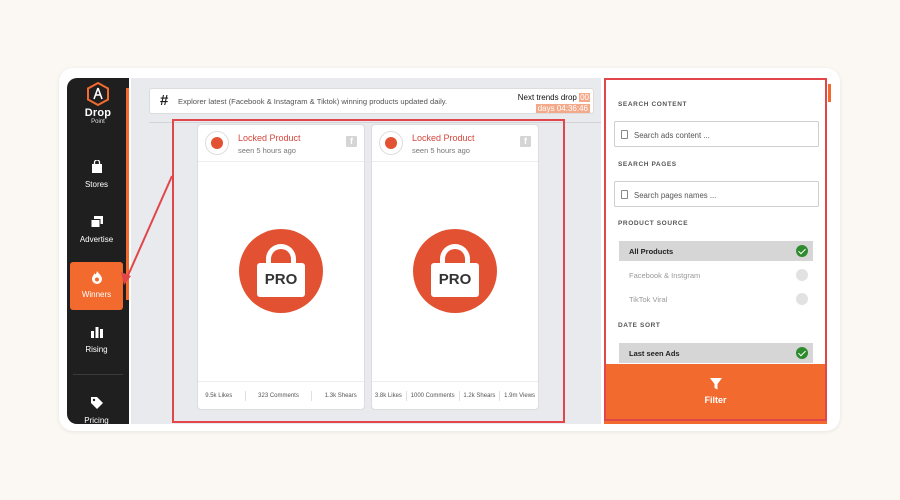 Image resolution: width=900 pixels, height=500 pixels. I want to click on logo-brand: Drop, so click(98, 113).